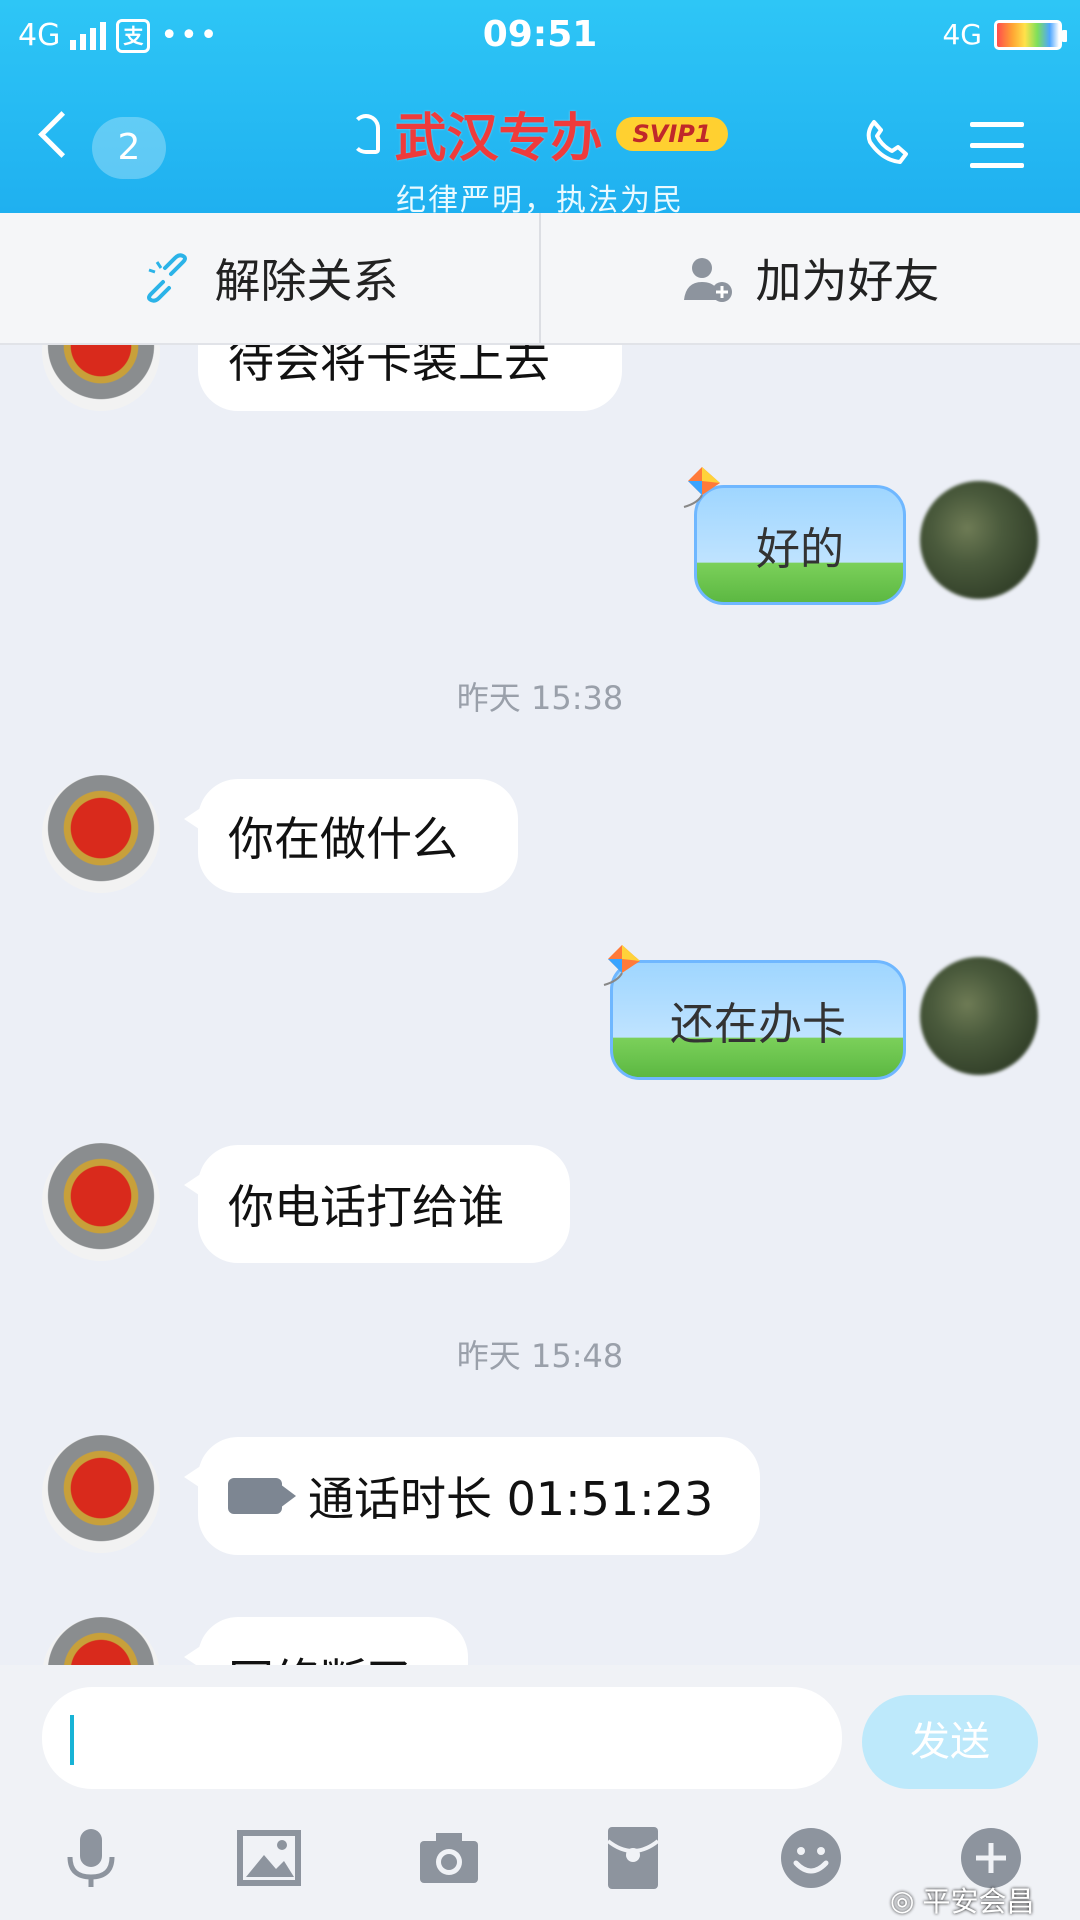  Describe the element at coordinates (306, 281) in the screenshot. I see `unlink-label: 解除关系` at that location.